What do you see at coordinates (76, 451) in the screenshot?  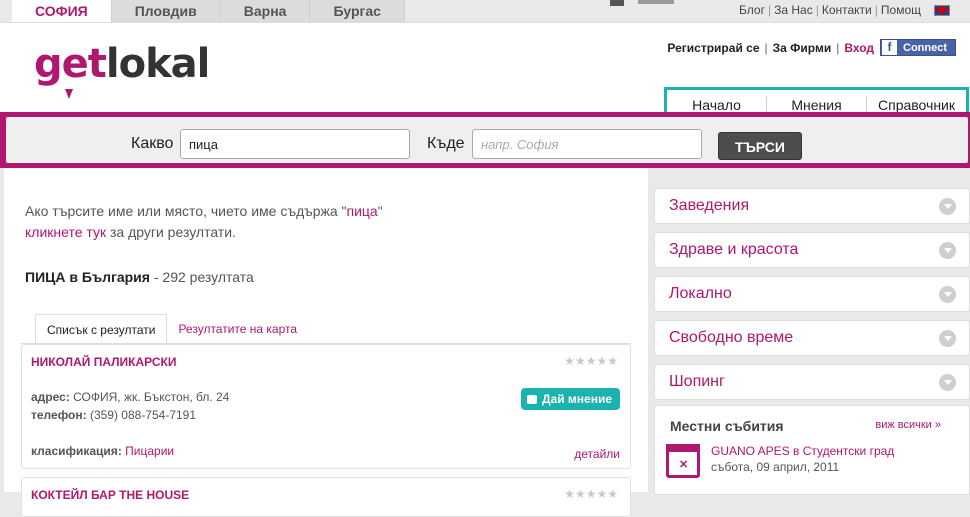 I see `classification-label: класификация:` at bounding box center [76, 451].